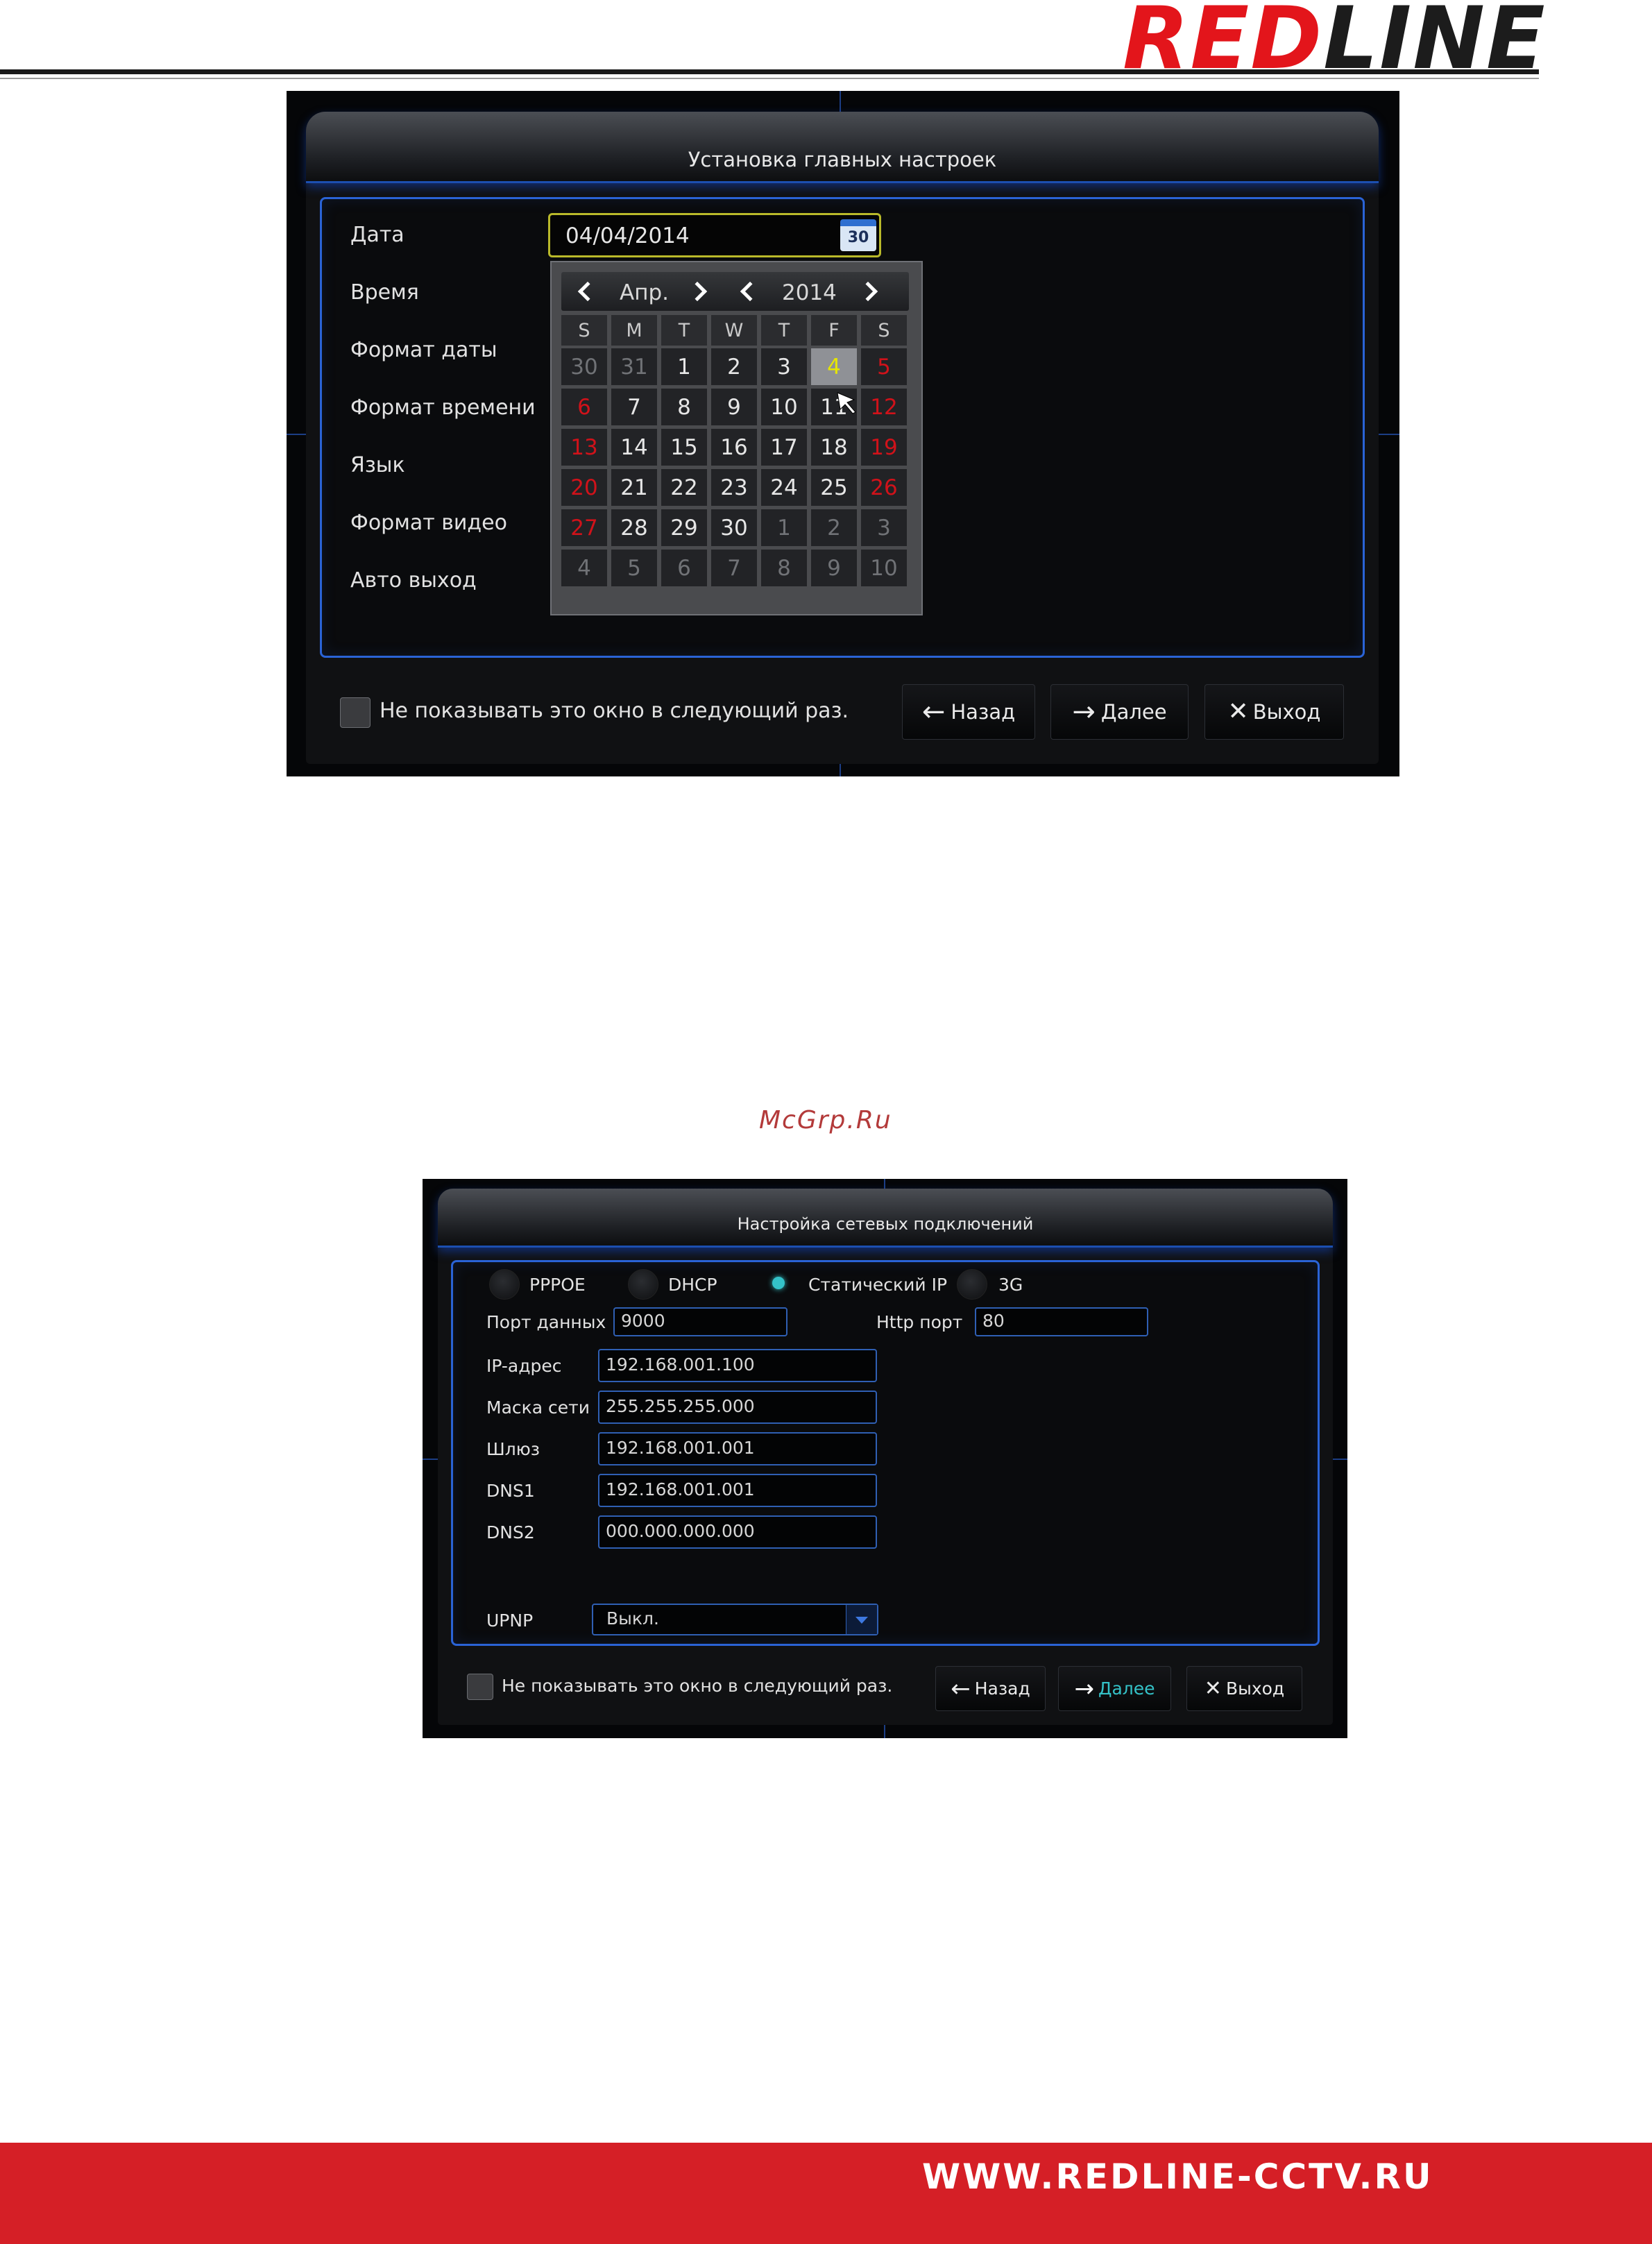  I want to click on prev-month-icon, so click(587, 291).